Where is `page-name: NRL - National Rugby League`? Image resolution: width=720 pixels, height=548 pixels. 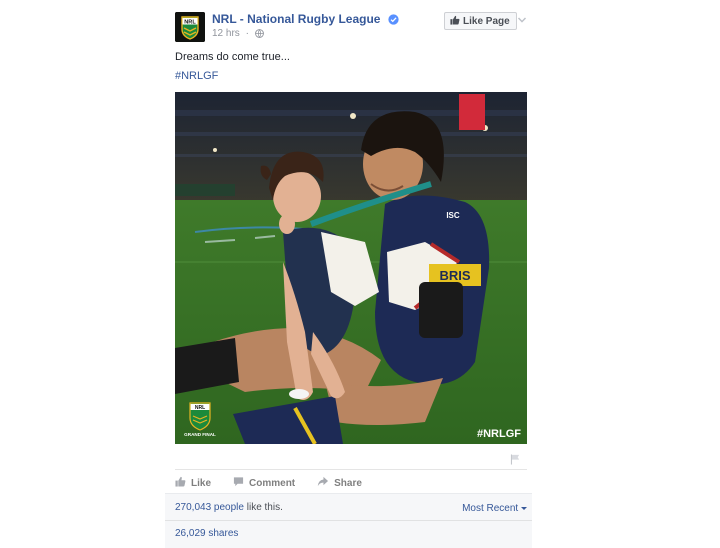 page-name: NRL - National Rugby League is located at coordinates (296, 19).